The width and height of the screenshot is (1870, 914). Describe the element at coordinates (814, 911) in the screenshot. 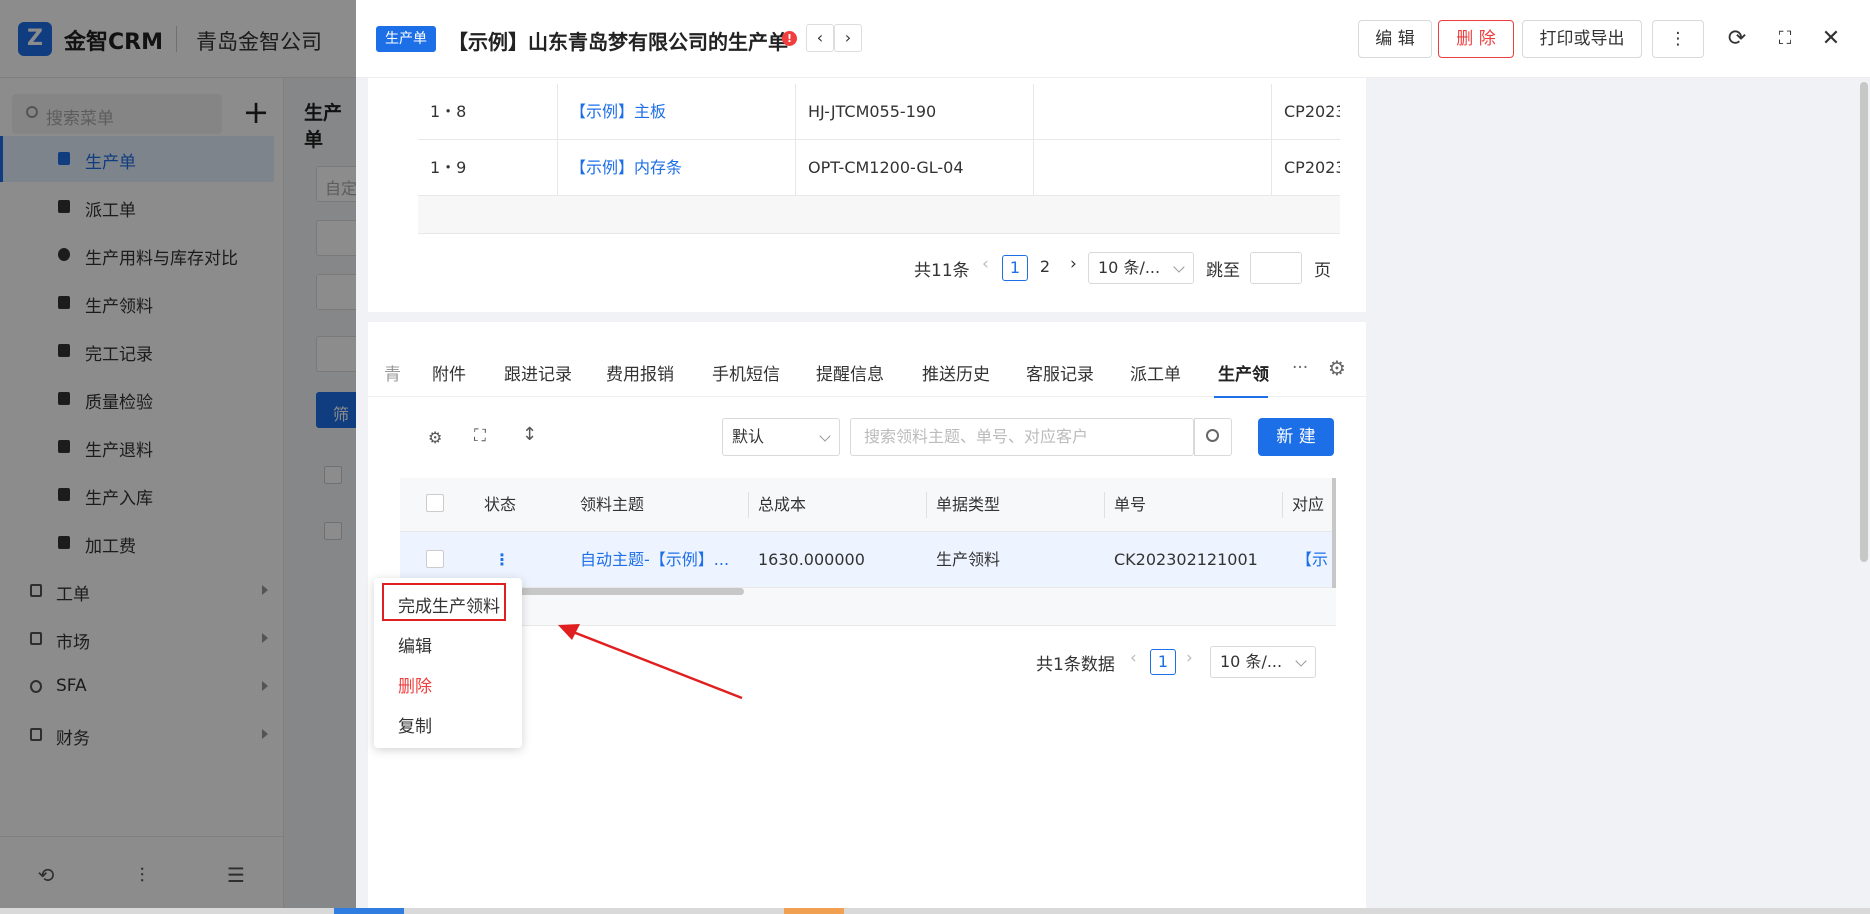

I see `scrollbar-marker` at that location.